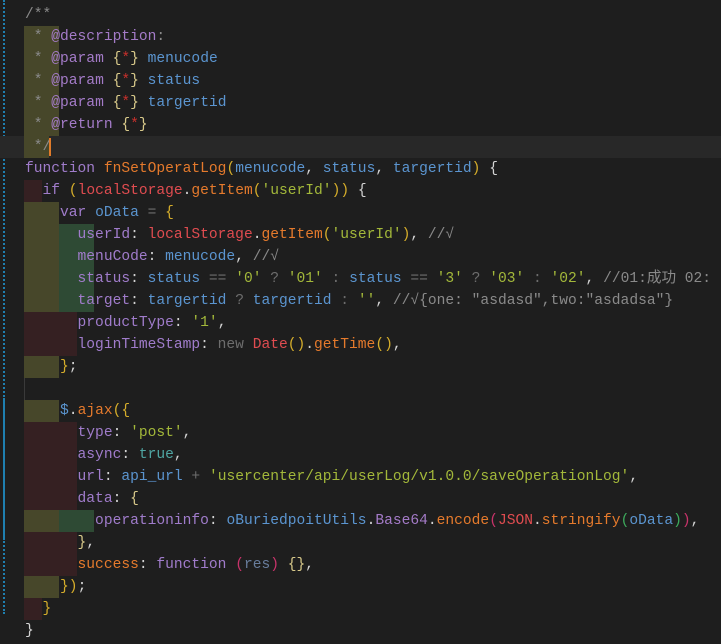 Image resolution: width=721 pixels, height=644 pixels. What do you see at coordinates (113, 345) in the screenshot?
I see `code-token: loginTimeStamp` at bounding box center [113, 345].